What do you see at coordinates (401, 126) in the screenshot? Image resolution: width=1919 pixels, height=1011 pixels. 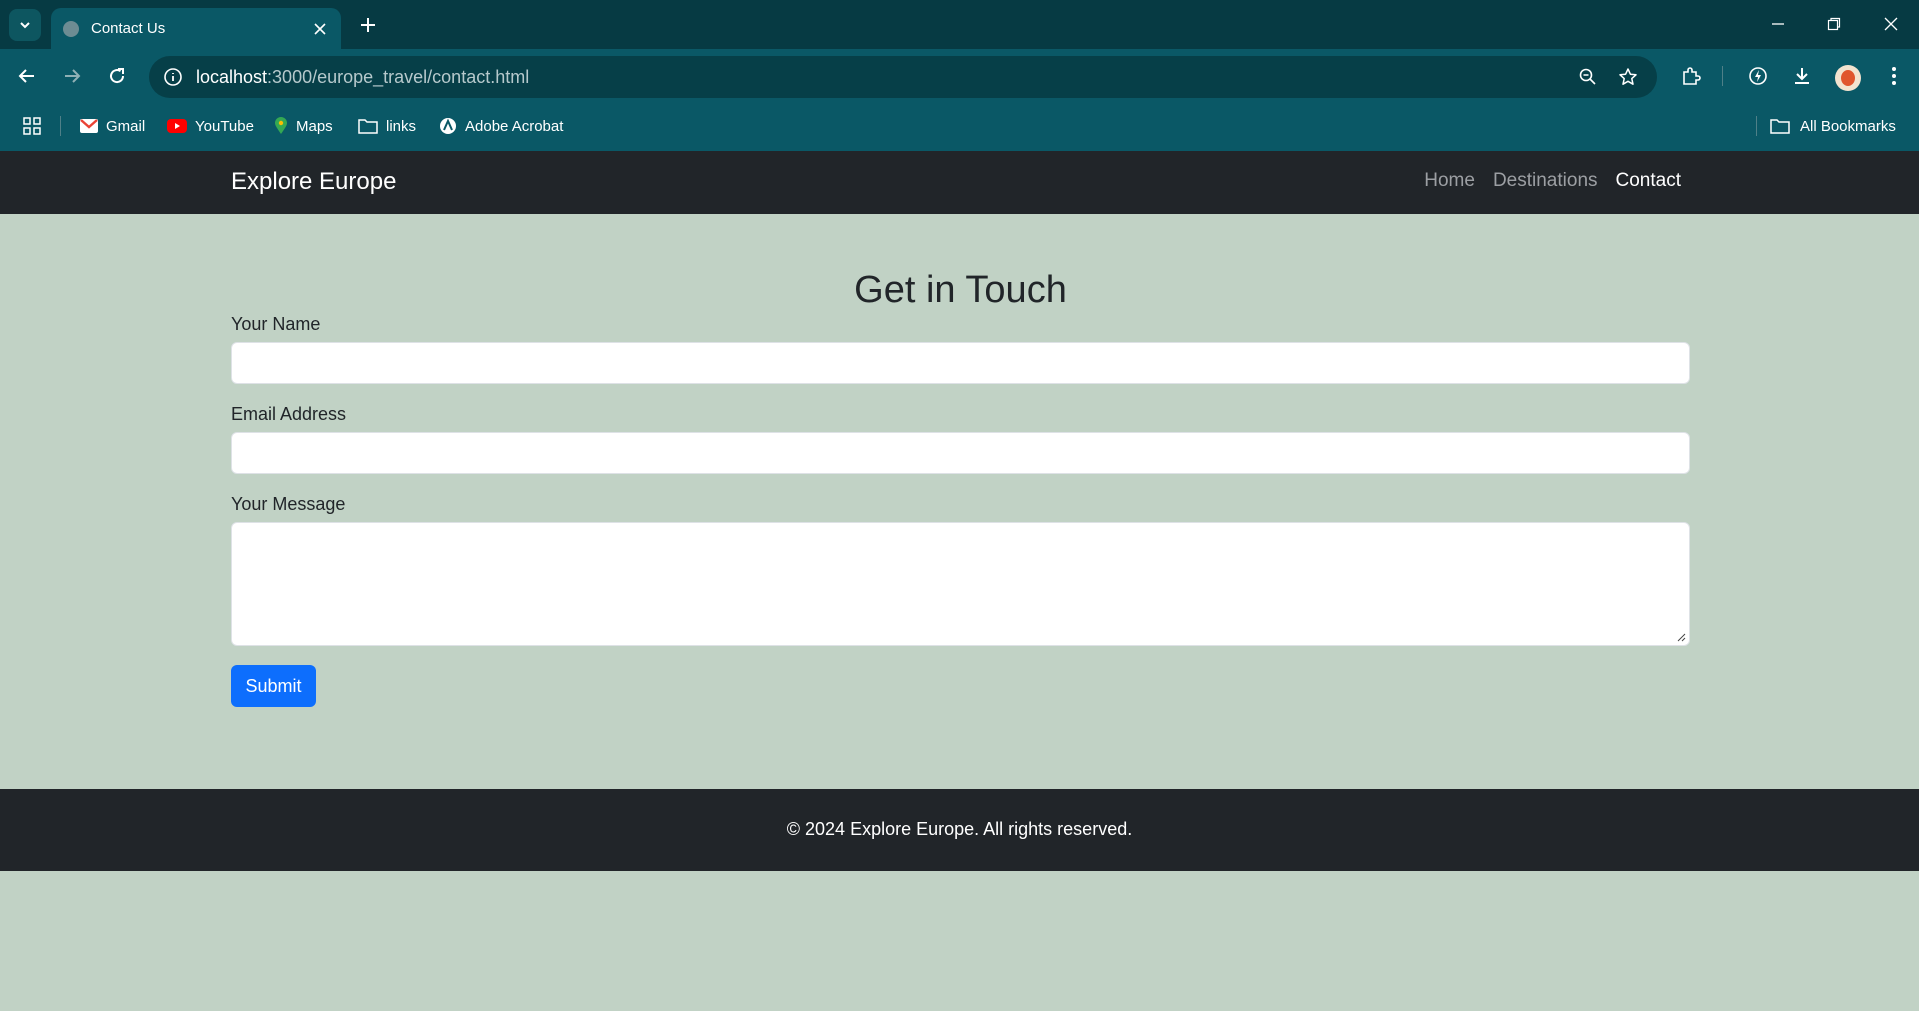 I see `bookmark-label: links` at bounding box center [401, 126].